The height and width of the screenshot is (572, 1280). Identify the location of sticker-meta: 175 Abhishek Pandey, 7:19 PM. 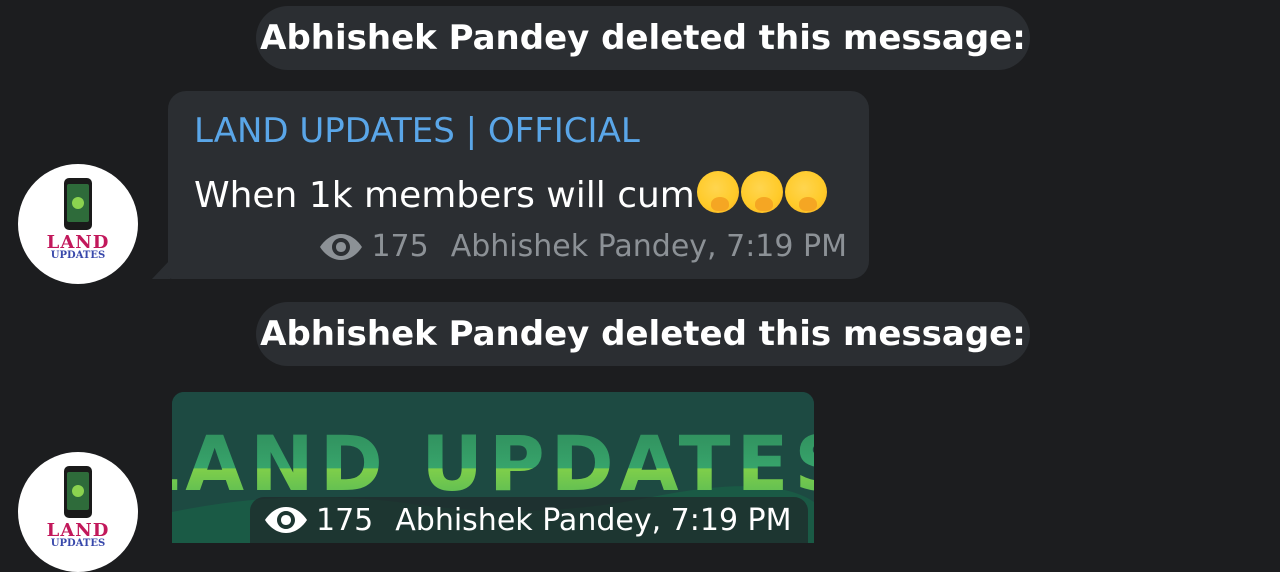
(529, 520).